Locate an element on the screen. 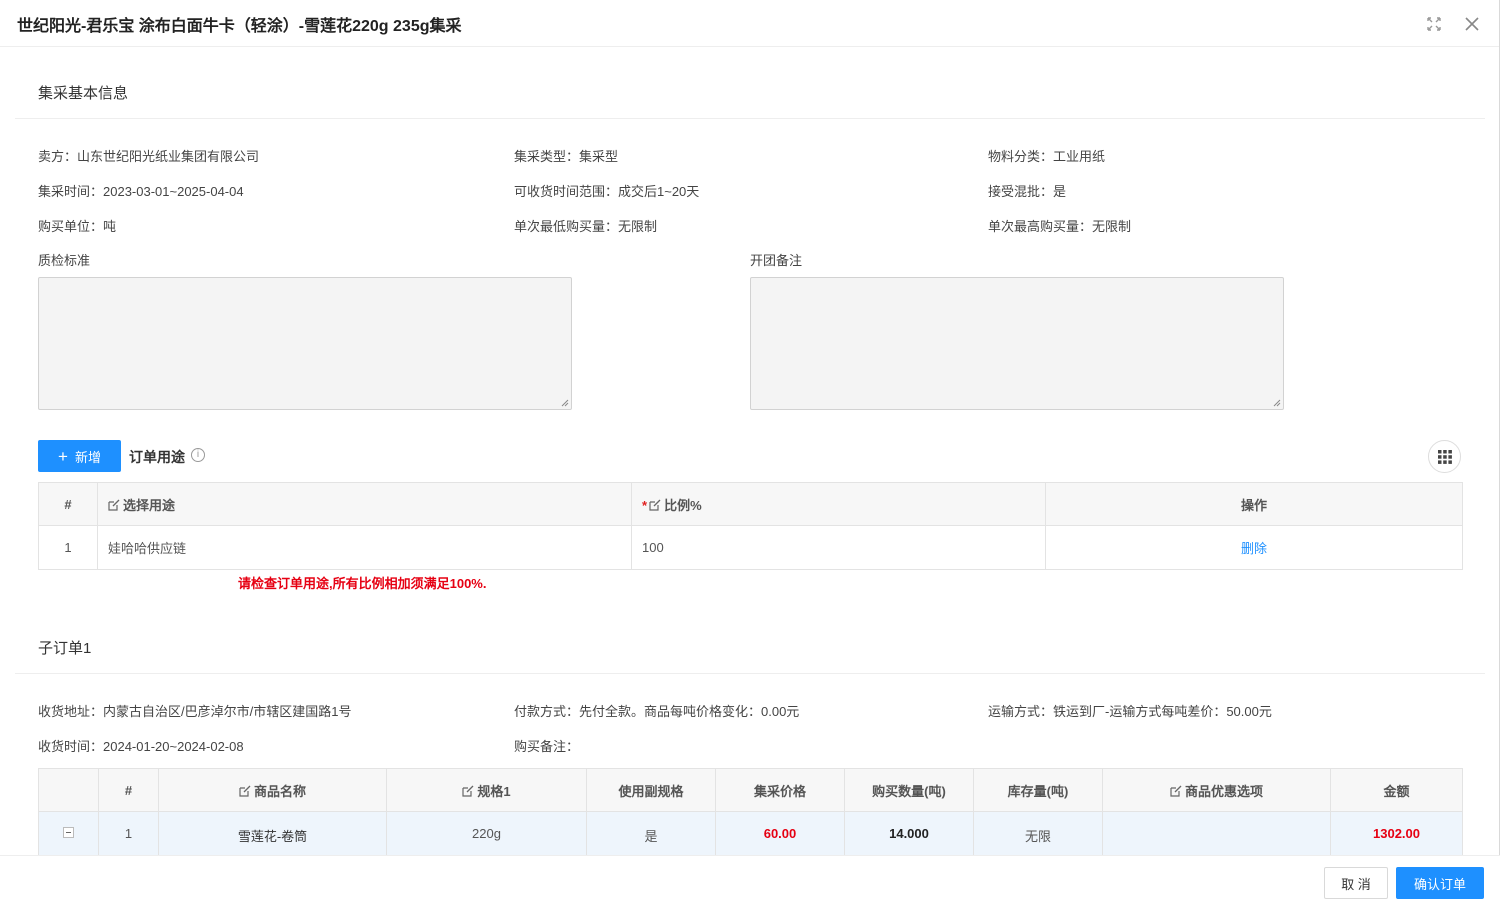  material-category-info: 物料分类：工业用纸 is located at coordinates (1047, 156).